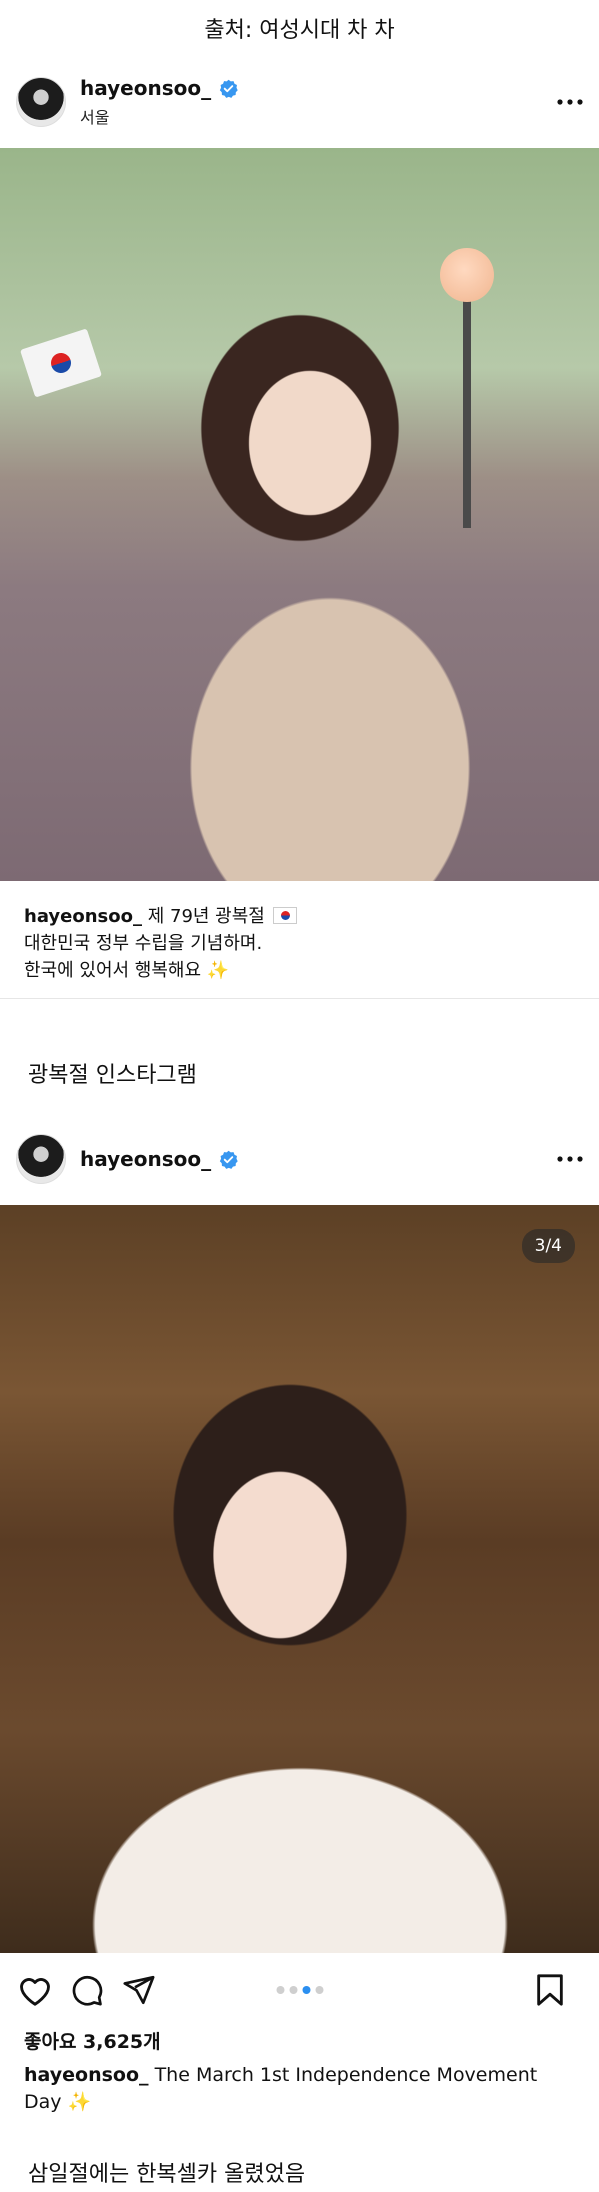  I want to click on heart-icon, so click(35, 1990).